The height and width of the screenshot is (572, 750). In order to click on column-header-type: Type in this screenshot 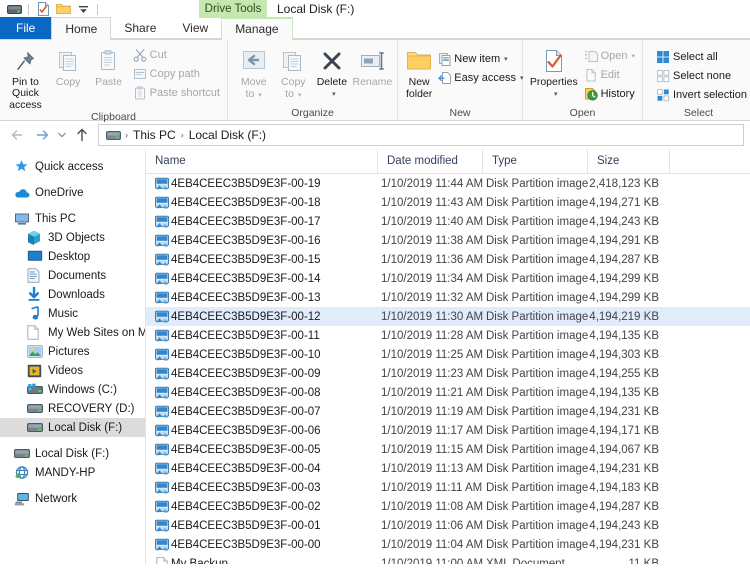, I will do `click(535, 161)`.